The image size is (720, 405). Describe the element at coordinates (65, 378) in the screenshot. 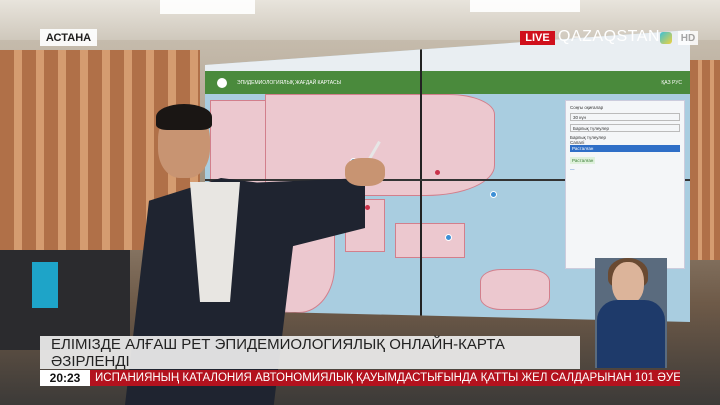

I see `clock: 20:23` at that location.